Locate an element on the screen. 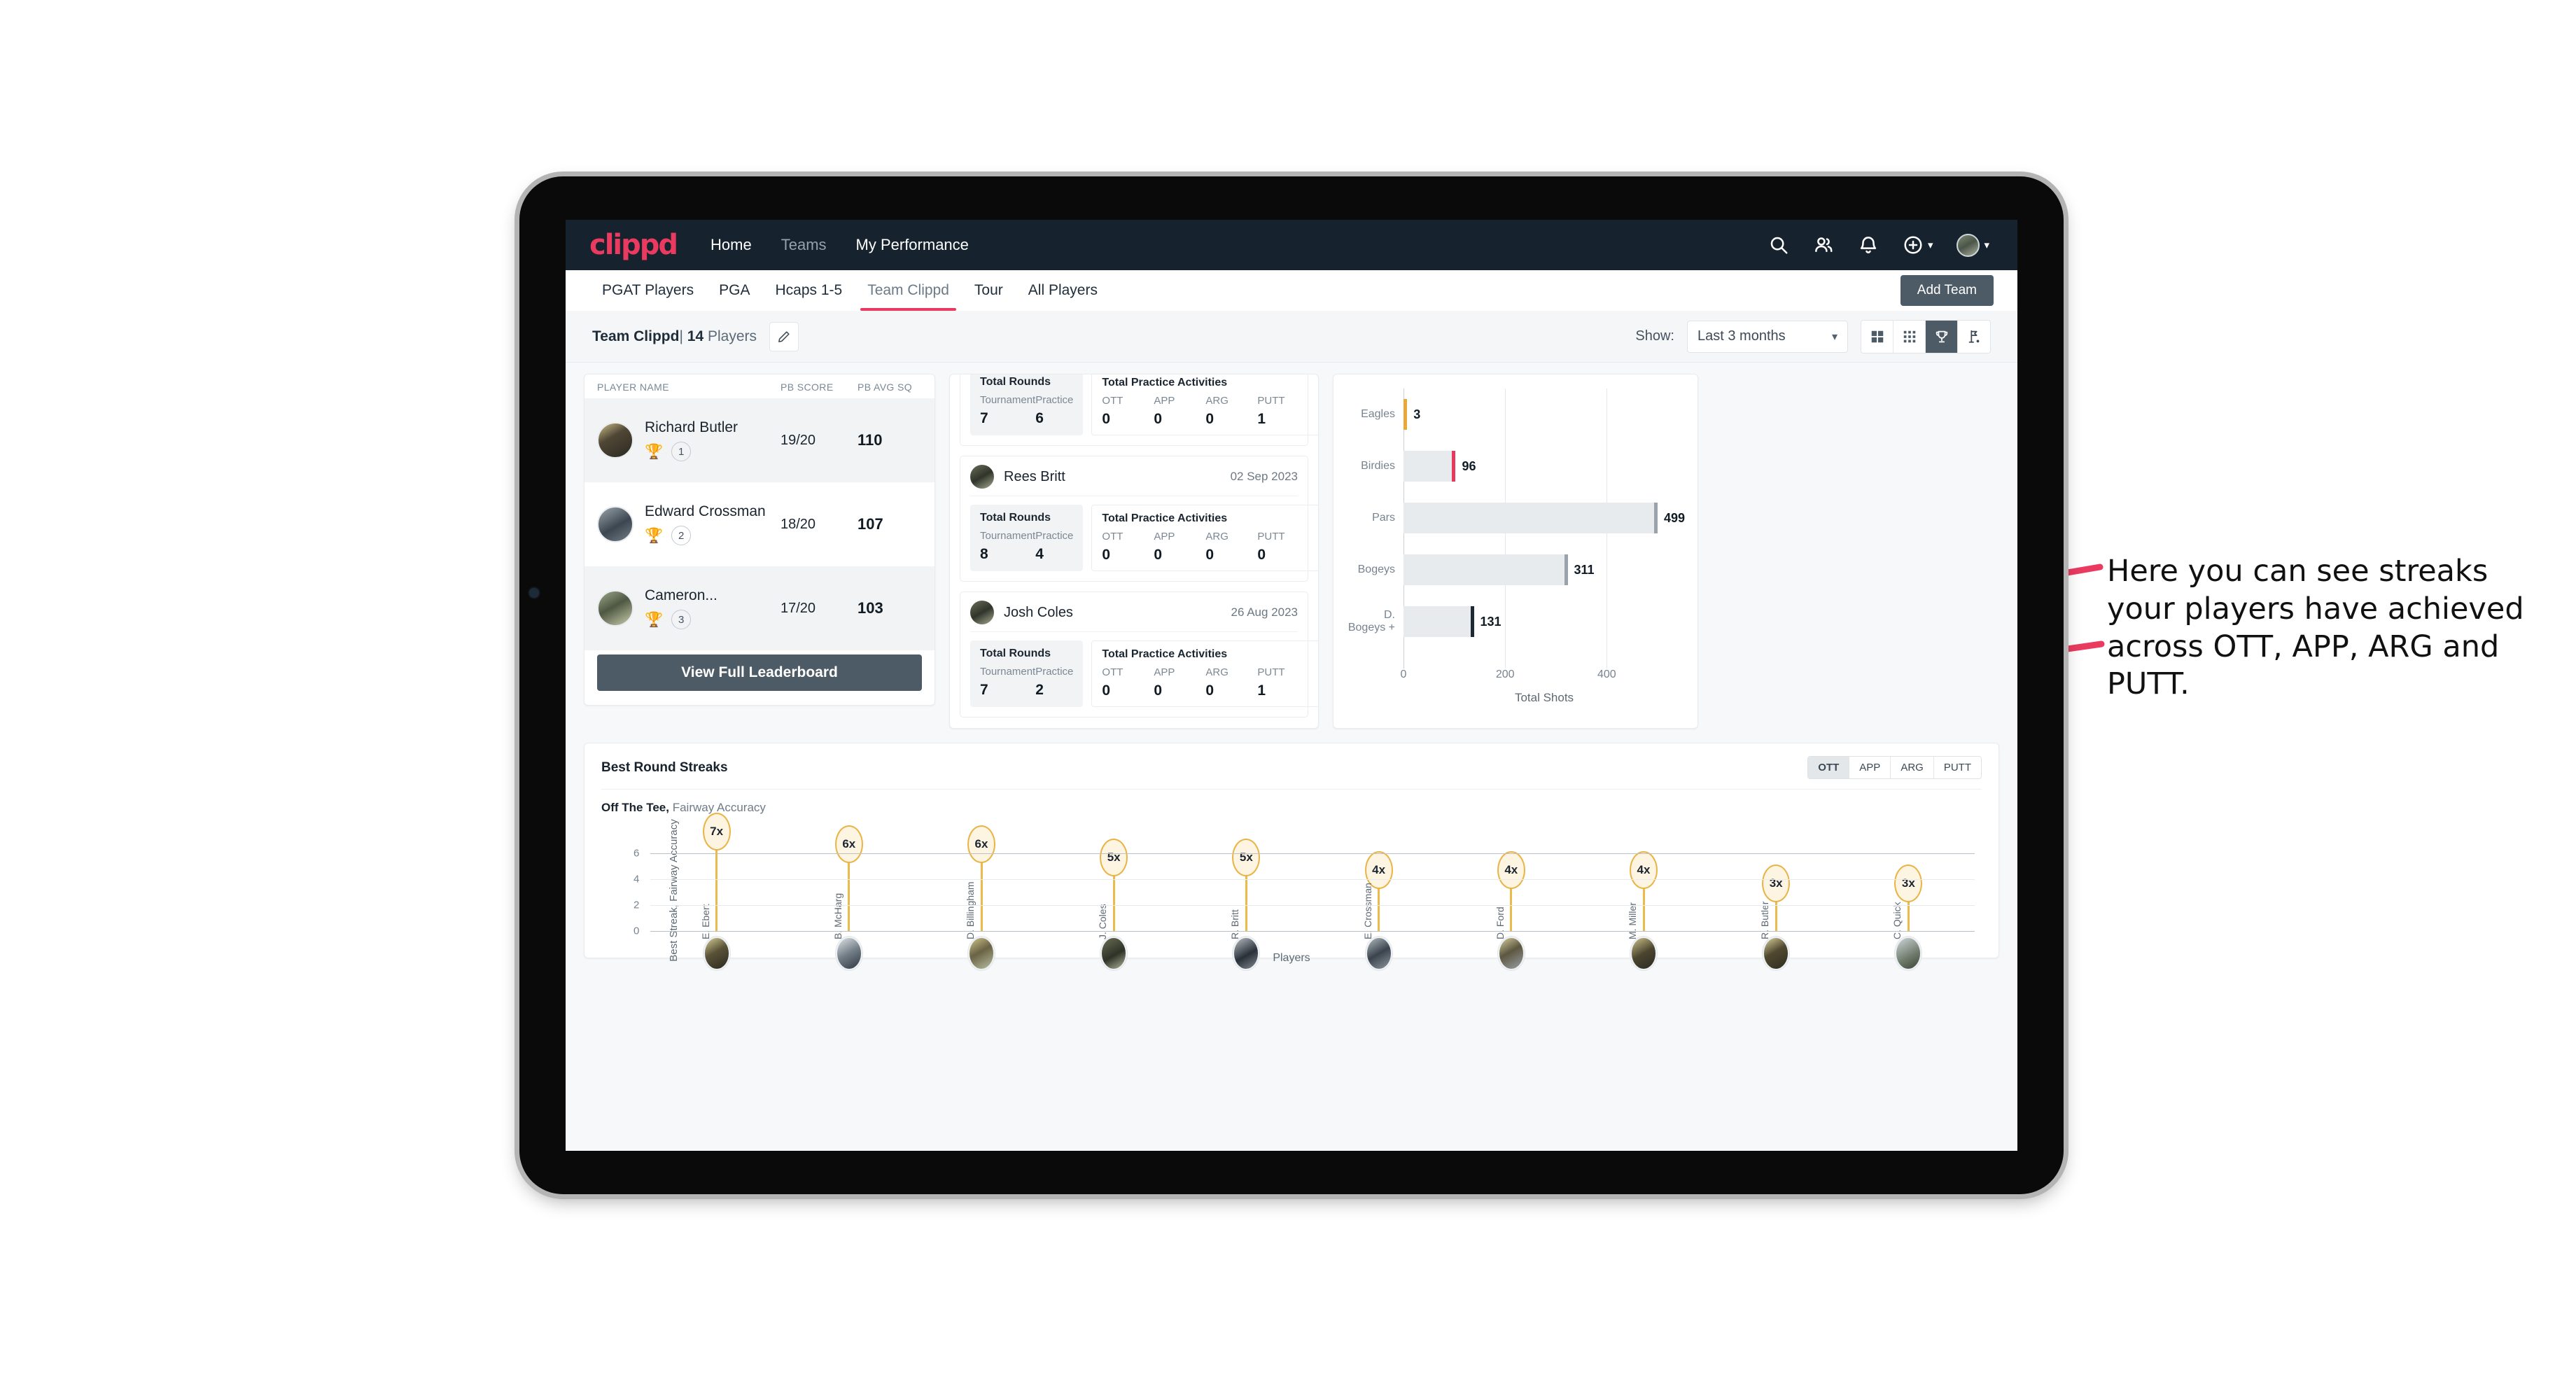 Image resolution: width=2576 pixels, height=1386 pixels. putt-value: 1 is located at coordinates (1261, 690).